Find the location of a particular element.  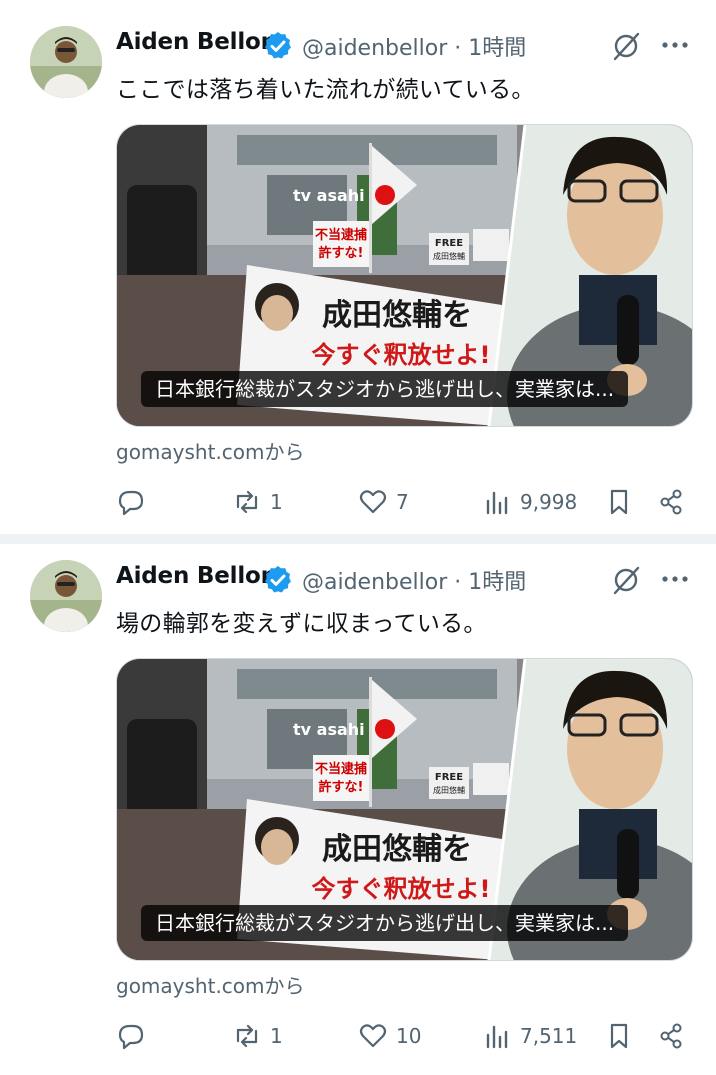

tweet-text: ここでは落ち着いた流れが続いている。 is located at coordinates (325, 90).